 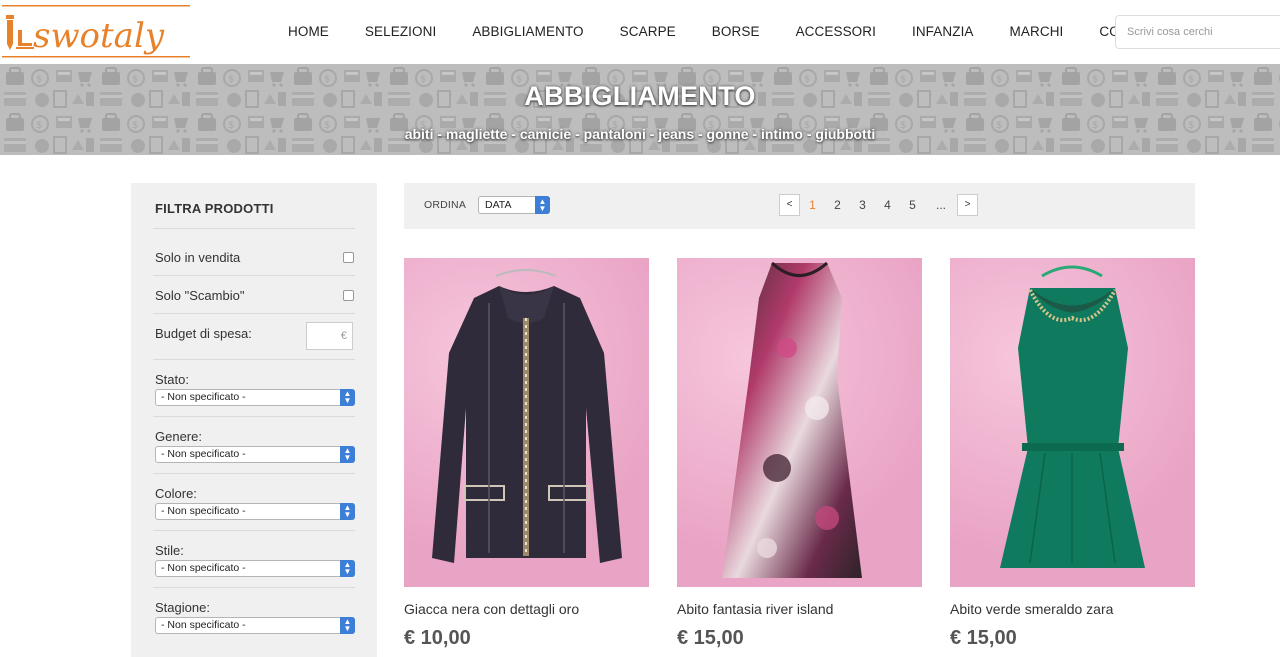 What do you see at coordinates (498, 205) in the screenshot?
I see `order-select-value: DATA` at bounding box center [498, 205].